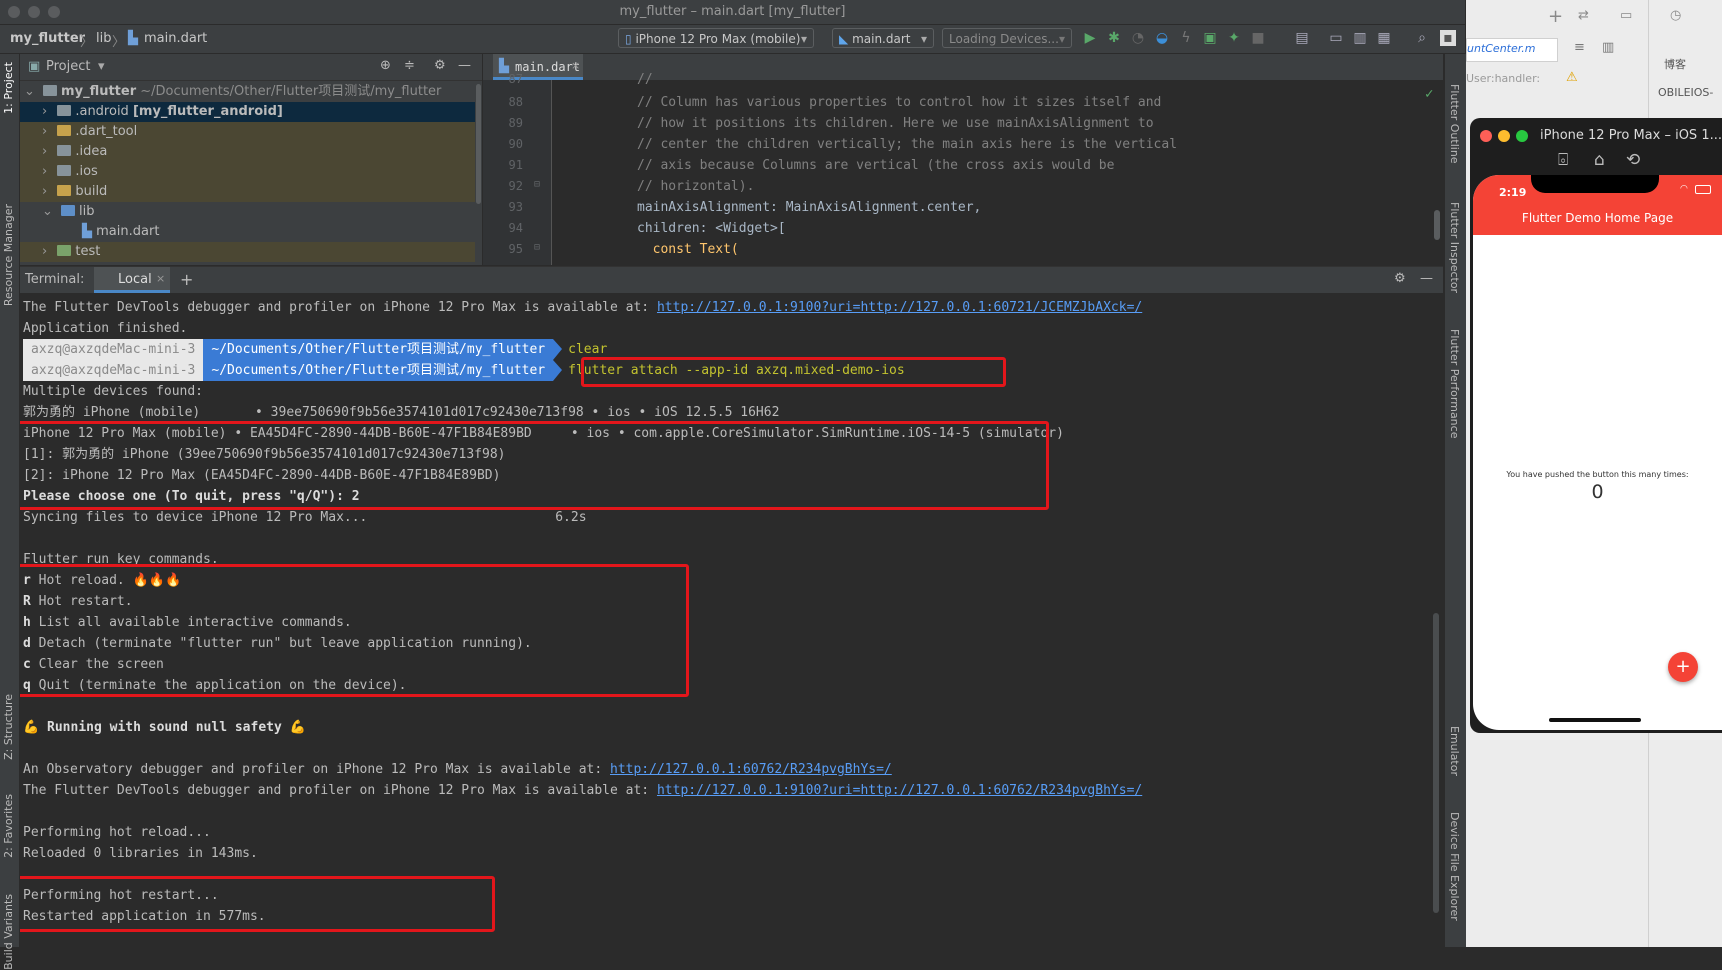  I want to click on tool-tab-resource-manager: Resource Manager, so click(8, 255).